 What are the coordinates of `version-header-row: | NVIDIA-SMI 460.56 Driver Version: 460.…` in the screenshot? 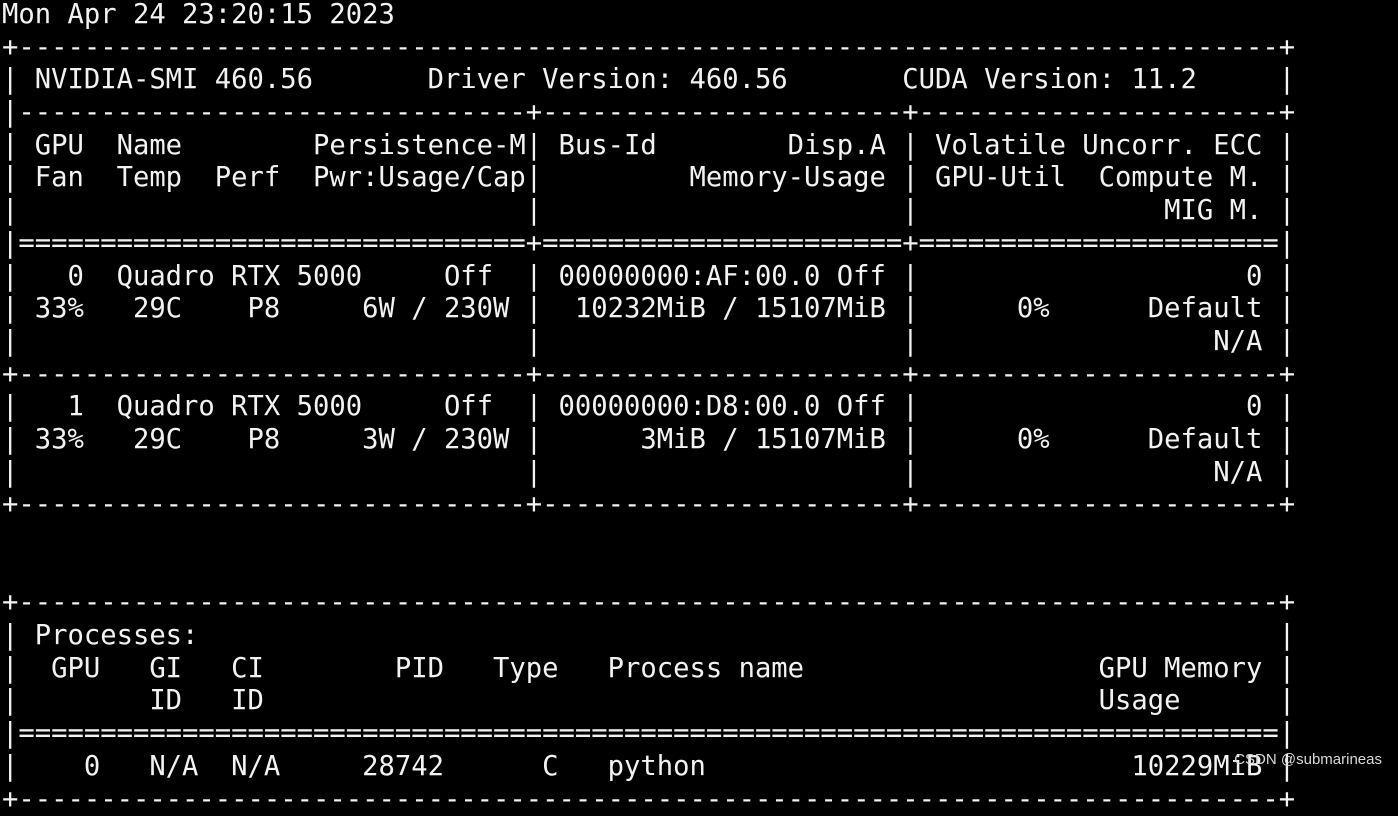 It's located at (648, 80).